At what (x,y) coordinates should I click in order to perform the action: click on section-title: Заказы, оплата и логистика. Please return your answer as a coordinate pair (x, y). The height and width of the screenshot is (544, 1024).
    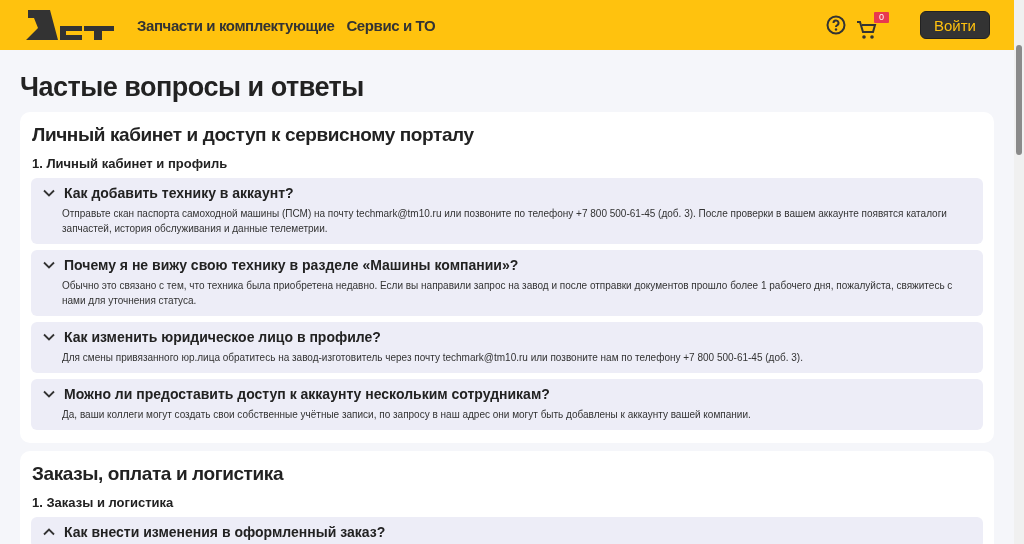
    Looking at the image, I should click on (158, 474).